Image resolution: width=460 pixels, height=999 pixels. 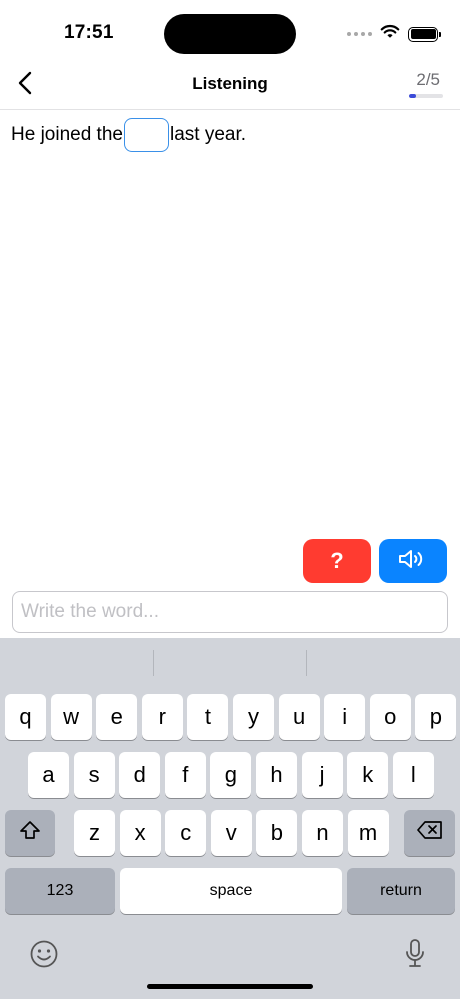 I want to click on sentence-after-blank: last year., so click(x=208, y=134).